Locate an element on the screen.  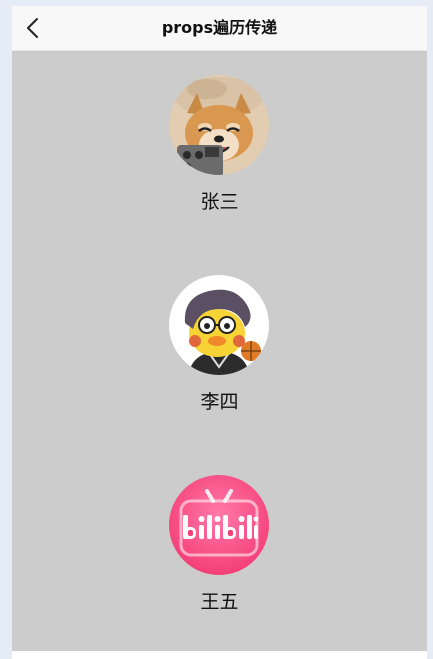
person-name: 李四 is located at coordinates (219, 402).